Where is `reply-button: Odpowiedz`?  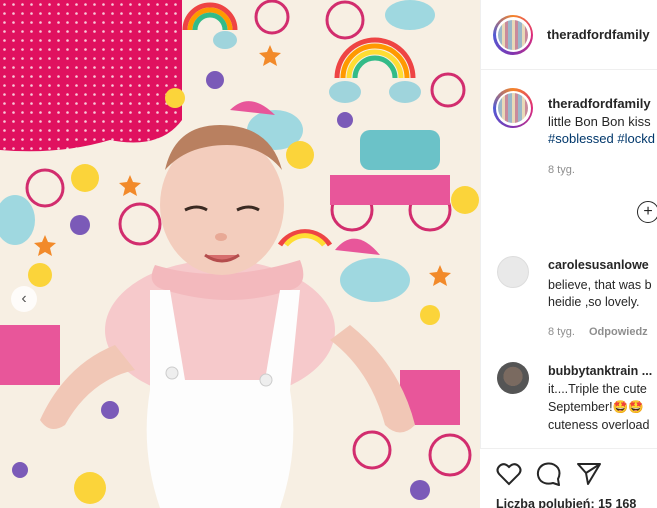
reply-button: Odpowiedz is located at coordinates (618, 332).